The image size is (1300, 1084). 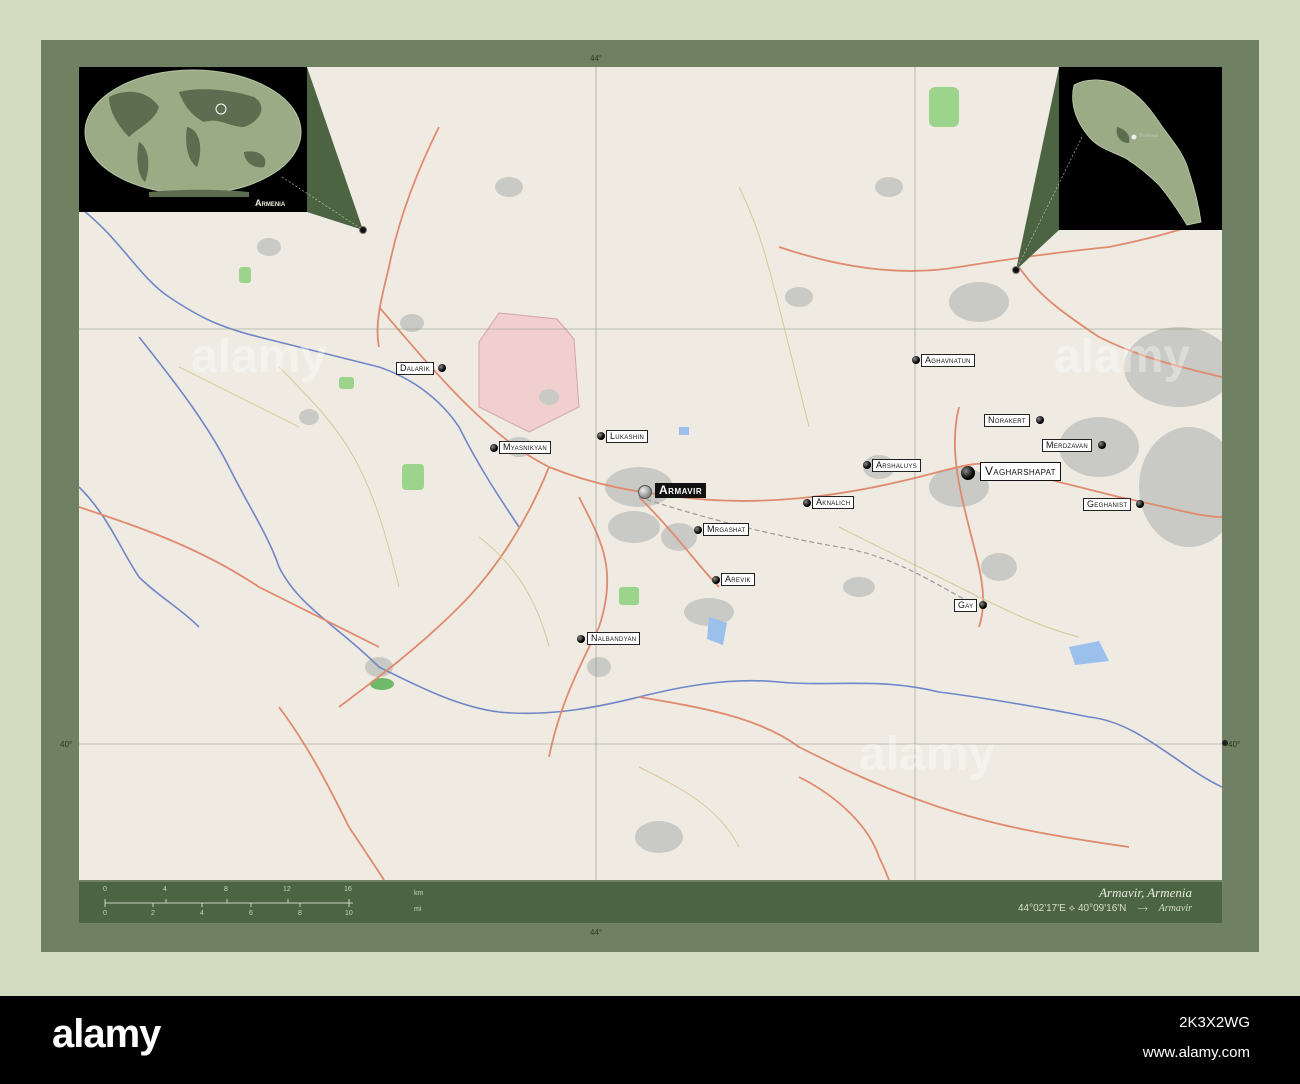 I want to click on place-marker-lukashin, so click(x=601, y=436).